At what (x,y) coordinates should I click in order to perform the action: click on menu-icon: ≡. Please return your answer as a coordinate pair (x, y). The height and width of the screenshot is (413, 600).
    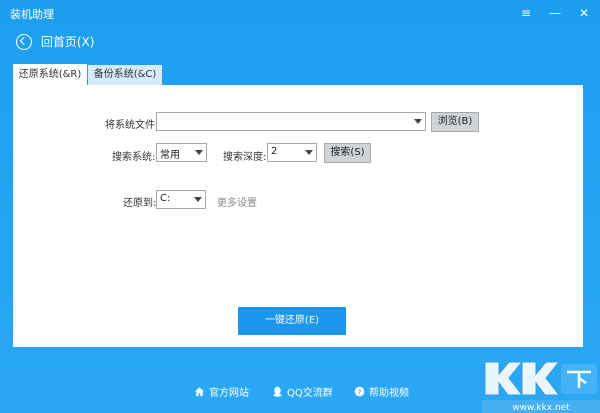
    Looking at the image, I should click on (526, 13).